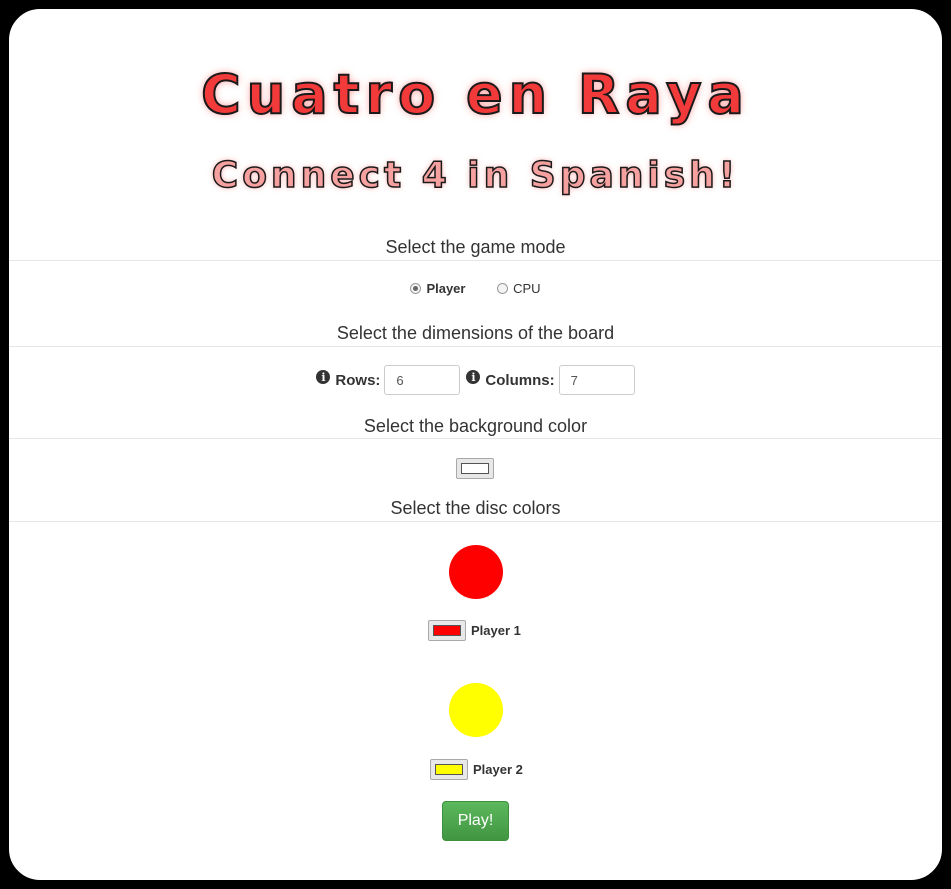 This screenshot has height=889, width=951. I want to click on background-color-picker, so click(475, 468).